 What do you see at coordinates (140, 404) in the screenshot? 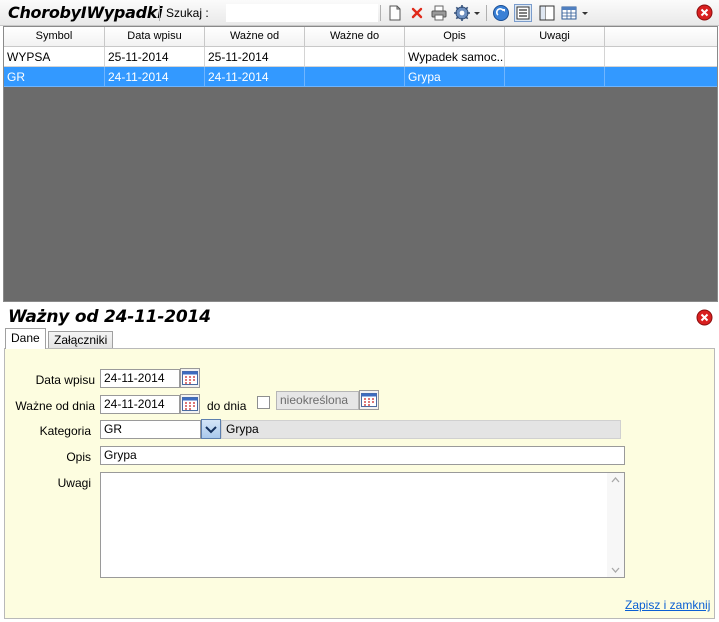
I see `wazne-od-field: 24-11-2014` at bounding box center [140, 404].